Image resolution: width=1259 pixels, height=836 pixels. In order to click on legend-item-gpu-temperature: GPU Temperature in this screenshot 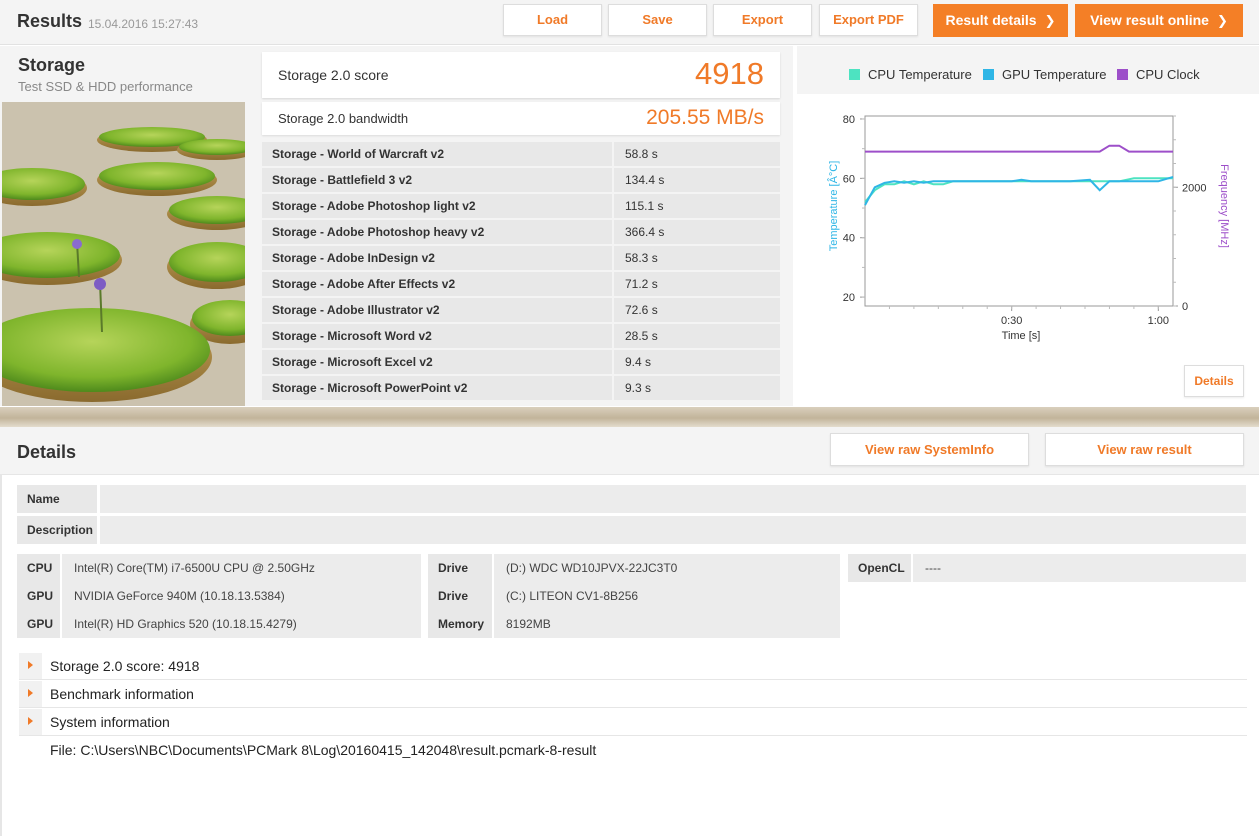, I will do `click(1045, 74)`.